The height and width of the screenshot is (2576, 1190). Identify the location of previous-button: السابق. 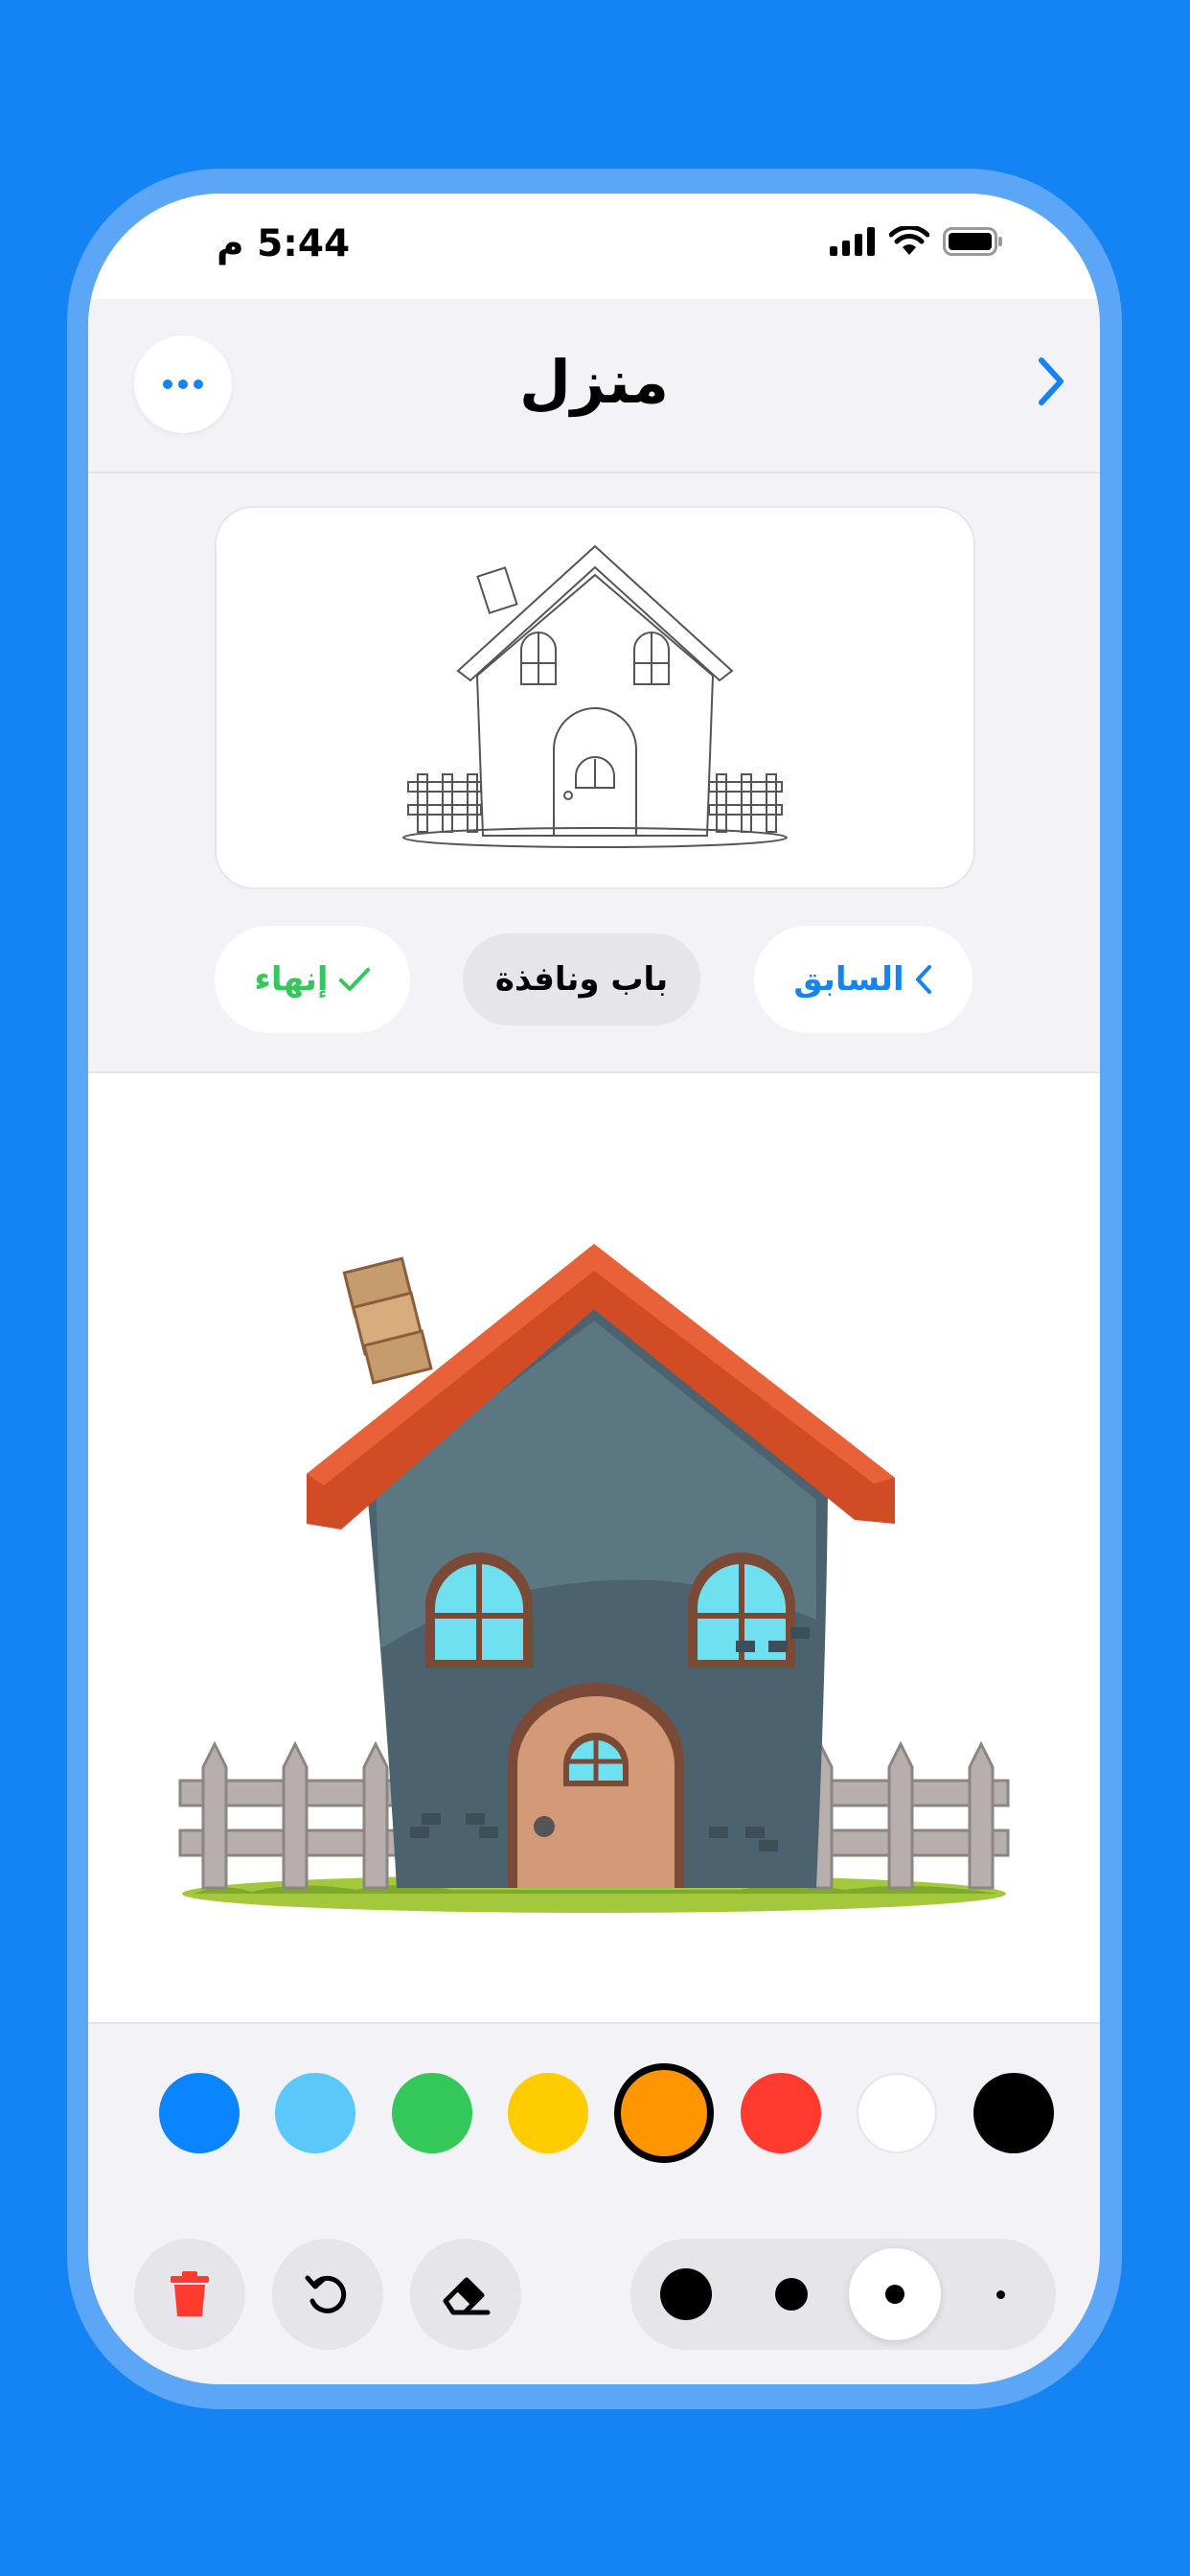
(864, 979).